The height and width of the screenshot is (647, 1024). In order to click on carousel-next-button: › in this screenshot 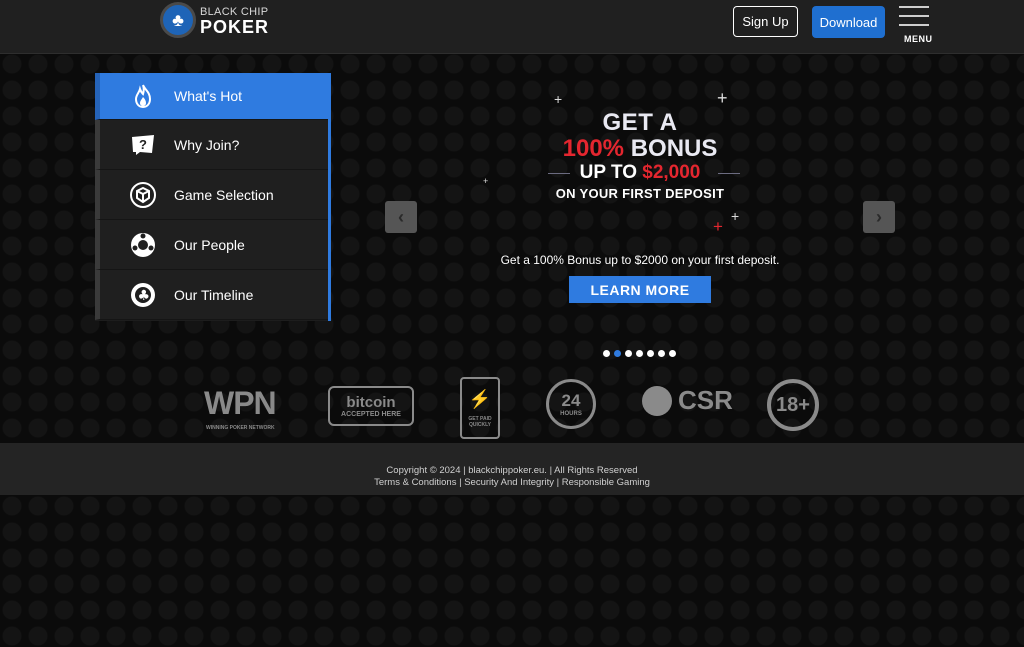, I will do `click(879, 217)`.